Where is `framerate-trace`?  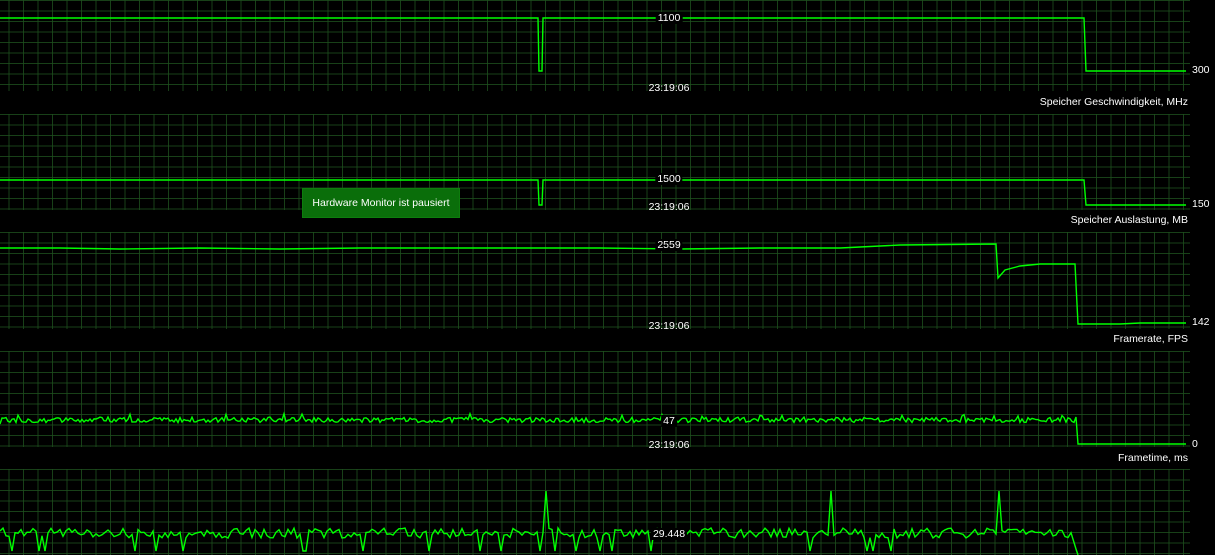 framerate-trace is located at coordinates (593, 284).